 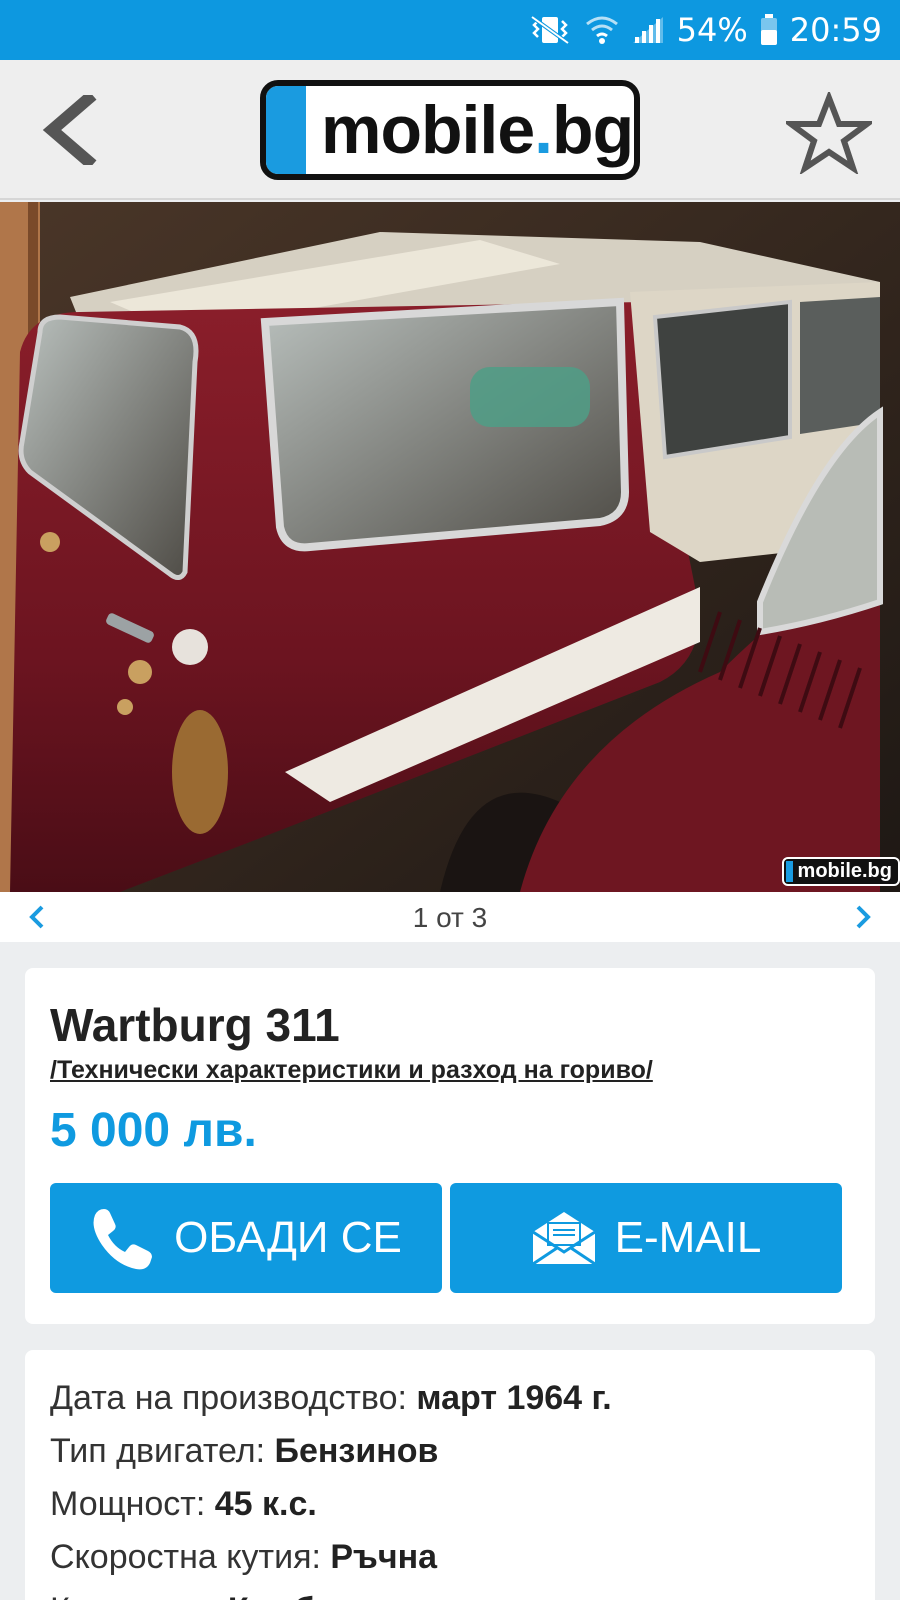 I want to click on detail-row: Мощност: 45 к.с., so click(x=183, y=1504).